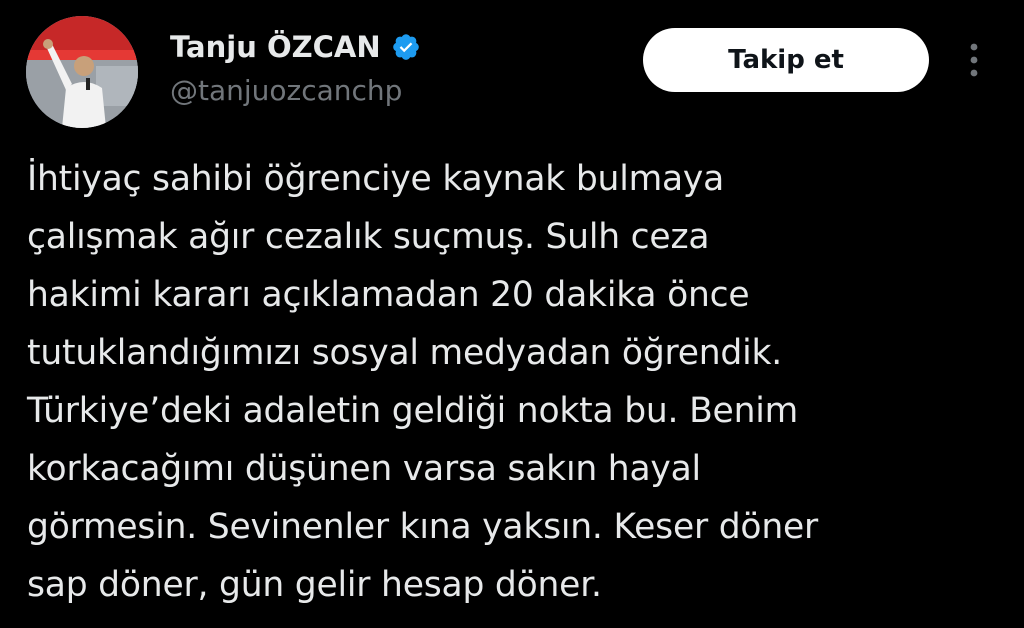 The width and height of the screenshot is (1024, 628). I want to click on avatar-photo, so click(82, 72).